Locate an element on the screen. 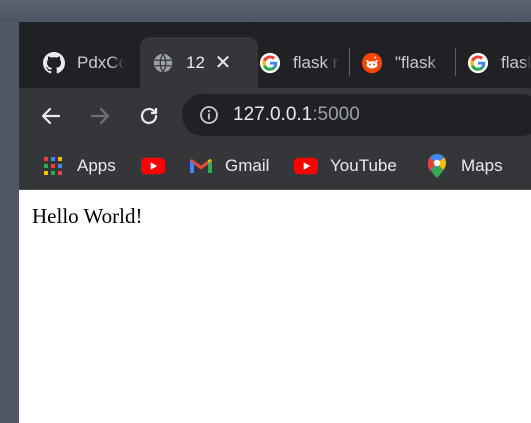 The height and width of the screenshot is (423, 531). tab-flask: flask is located at coordinates (499, 62).